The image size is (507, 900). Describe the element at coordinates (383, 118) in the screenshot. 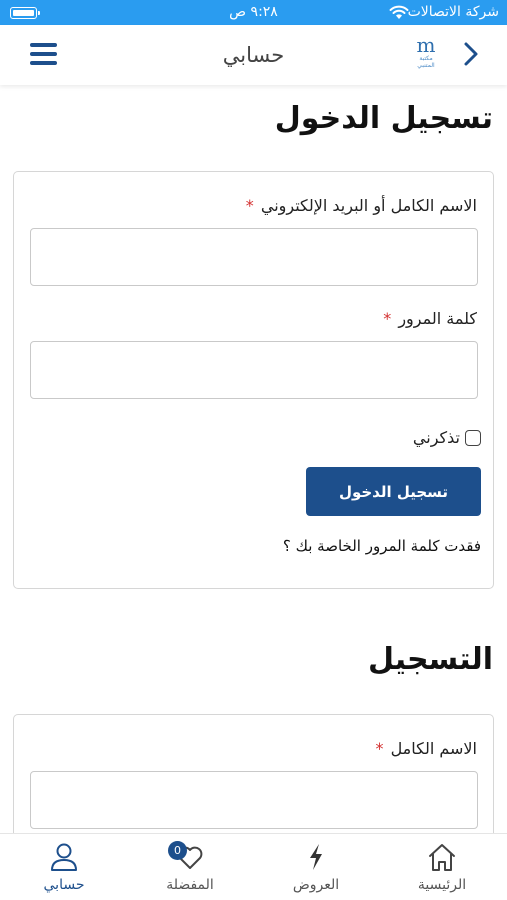

I see `login-title: تسجيل الدخول` at that location.